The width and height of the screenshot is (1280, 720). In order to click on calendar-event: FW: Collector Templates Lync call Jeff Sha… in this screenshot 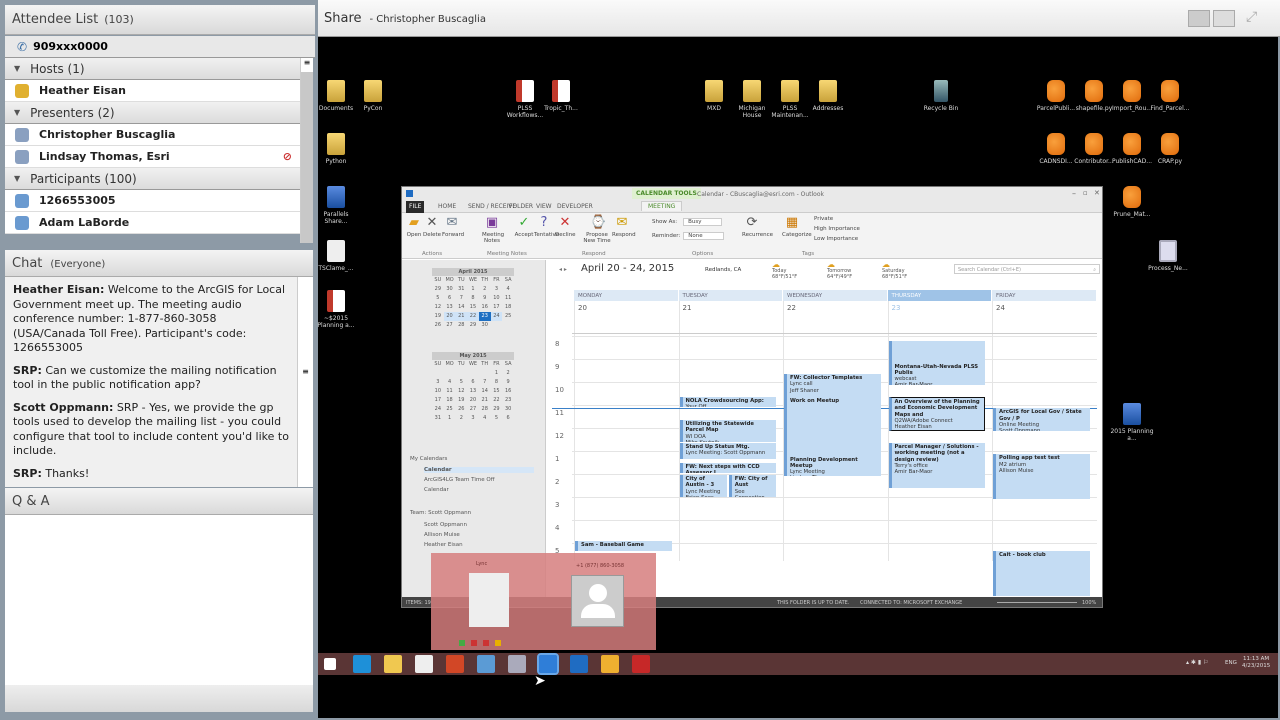, I will do `click(832, 385)`.